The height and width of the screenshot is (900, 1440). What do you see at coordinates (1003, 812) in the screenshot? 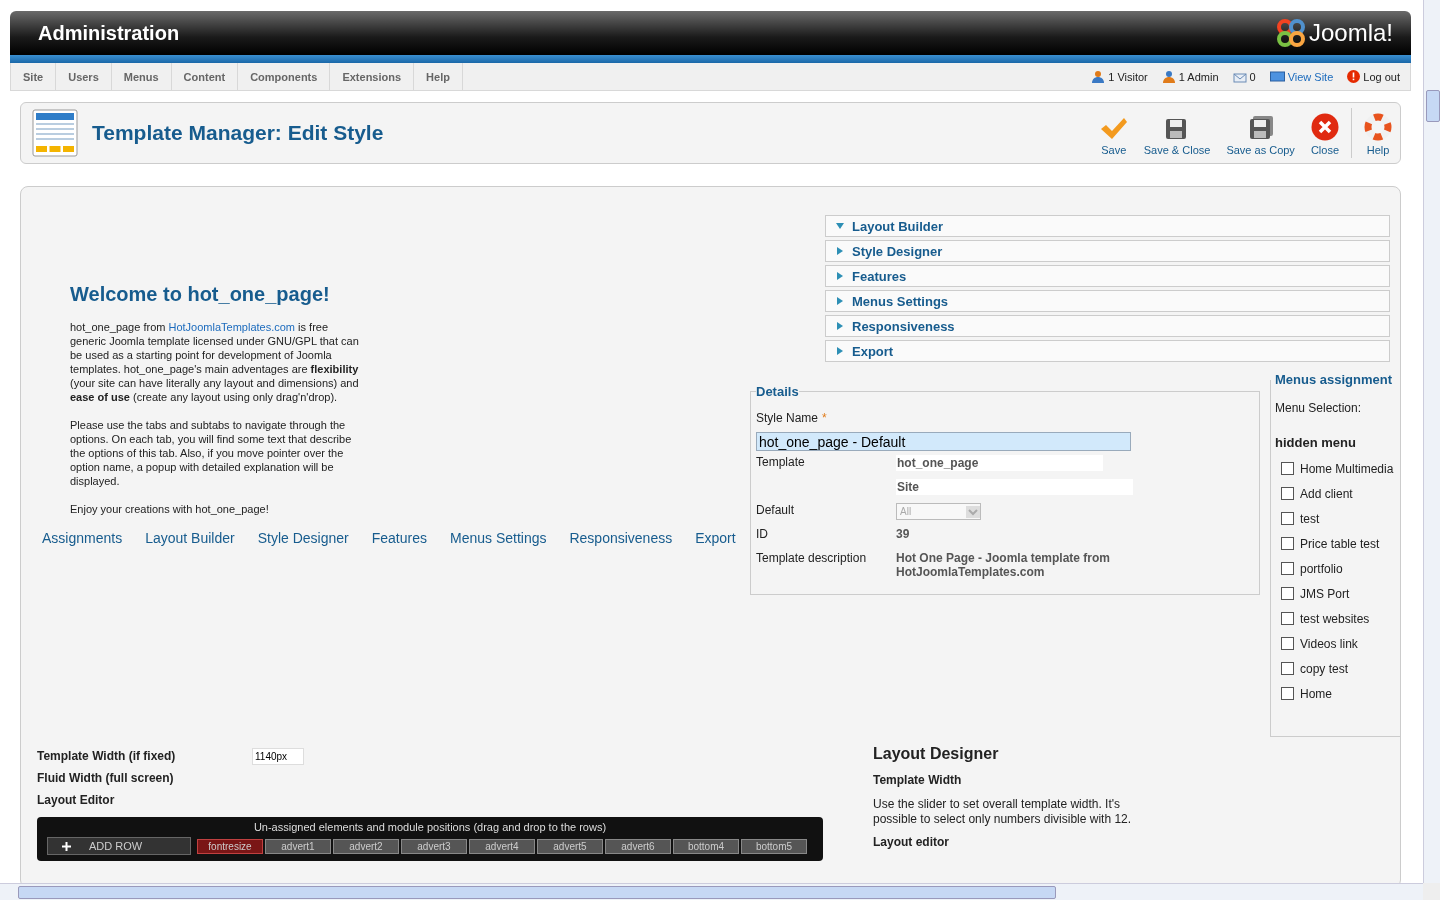
I see `designer-paragraph: Use the slider to set overall template width. It's possible to select only numbers divisible with 12.` at bounding box center [1003, 812].